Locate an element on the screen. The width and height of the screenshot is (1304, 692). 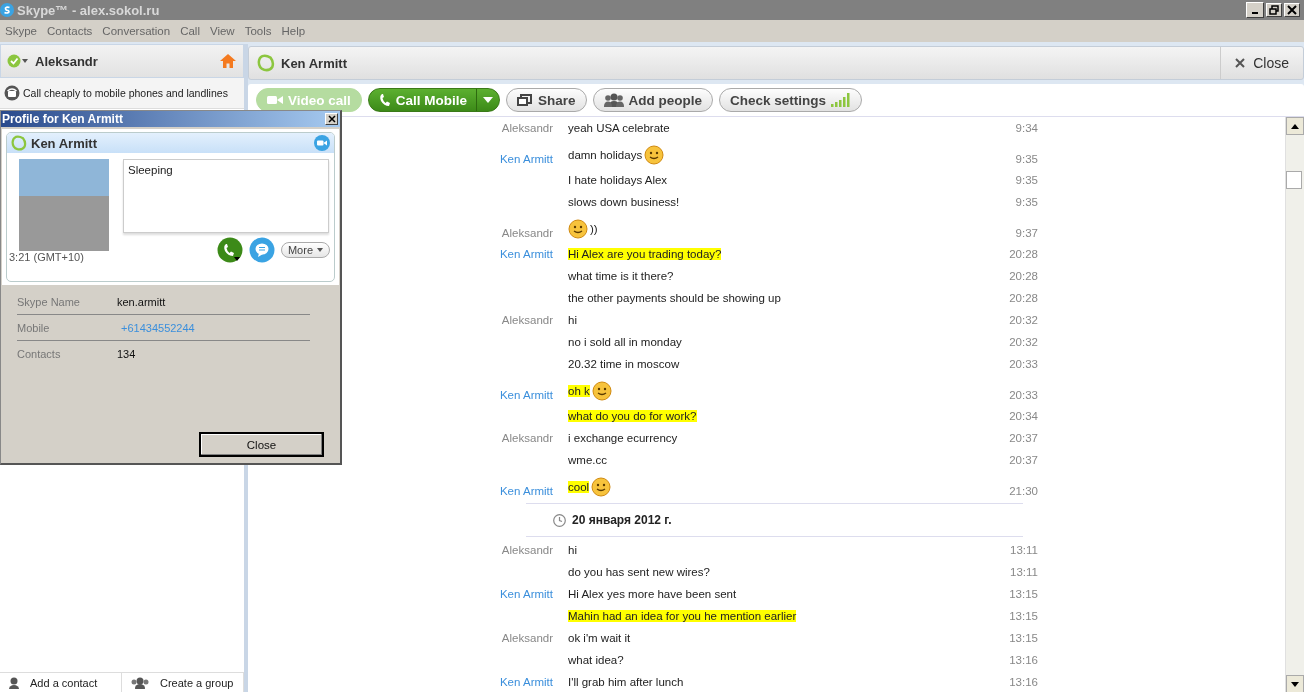
restore-button is located at coordinates (1274, 10).